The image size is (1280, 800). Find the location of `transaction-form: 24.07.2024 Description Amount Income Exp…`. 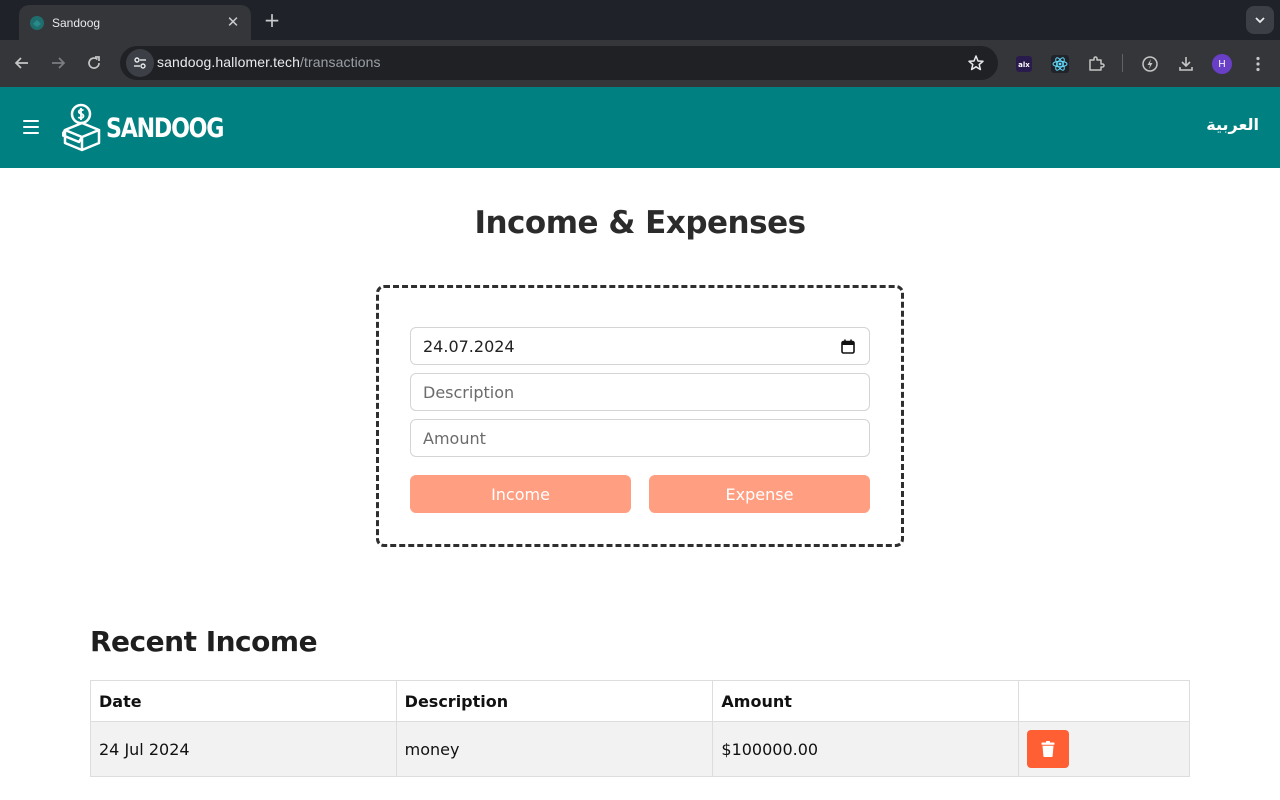

transaction-form: 24.07.2024 Description Amount Income Exp… is located at coordinates (640, 416).